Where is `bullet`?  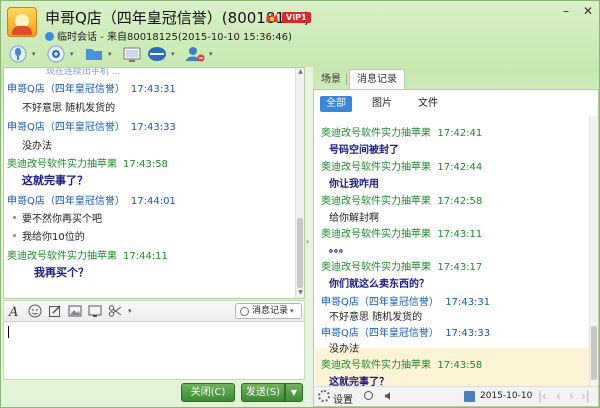 bullet is located at coordinates (14, 217).